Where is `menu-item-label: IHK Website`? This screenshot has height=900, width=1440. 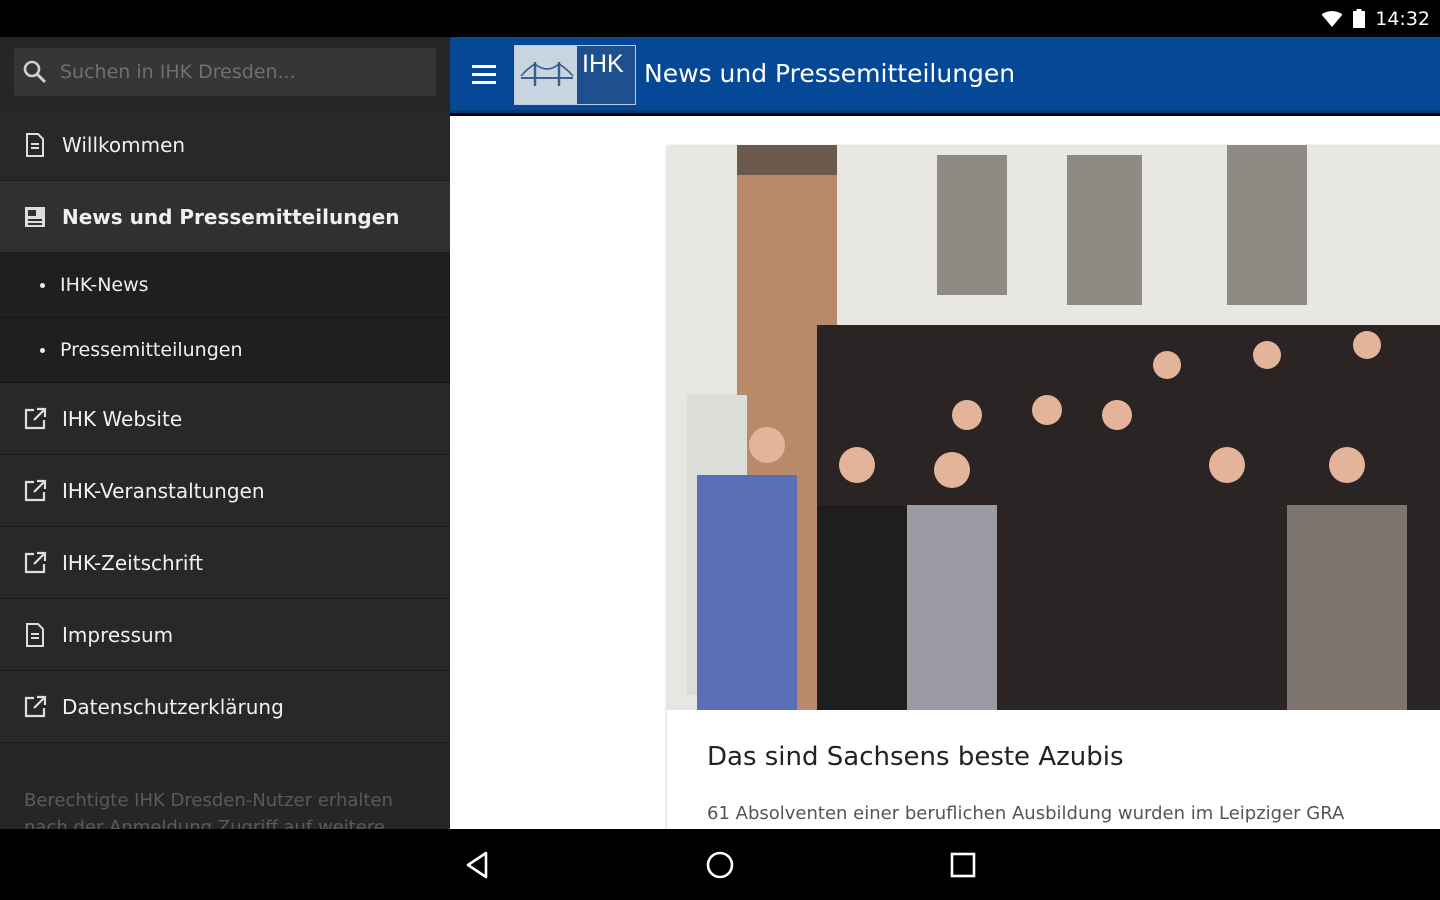
menu-item-label: IHK Website is located at coordinates (122, 418).